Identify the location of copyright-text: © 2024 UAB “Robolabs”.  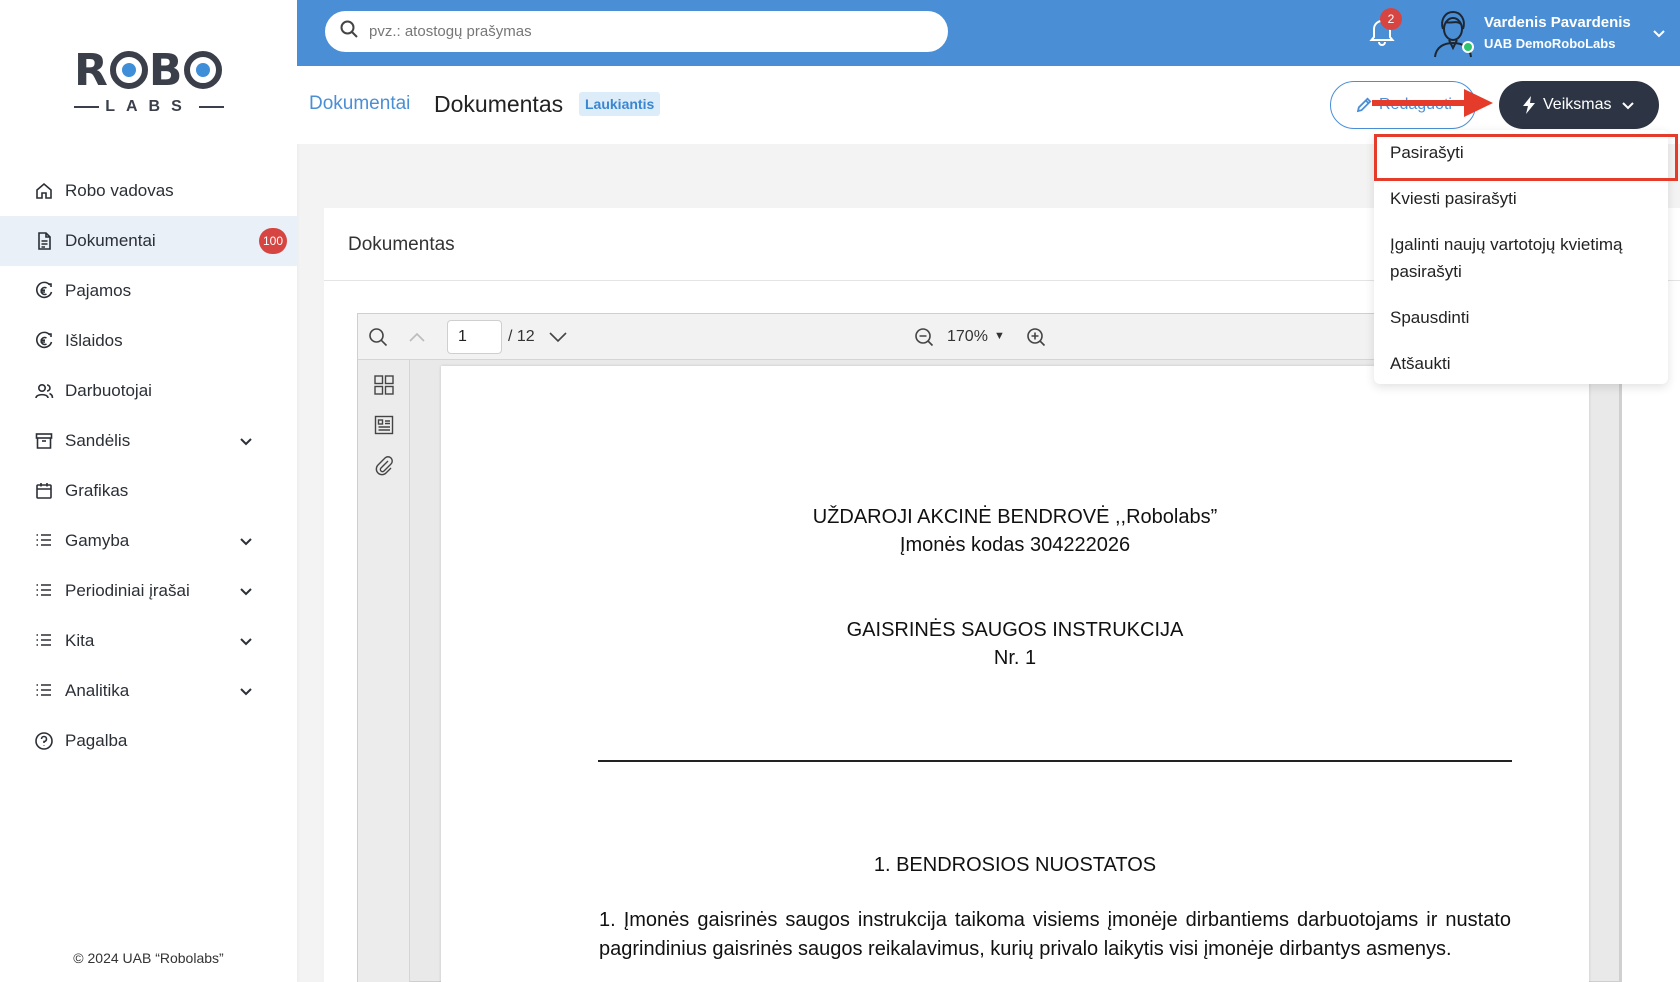
(148, 958).